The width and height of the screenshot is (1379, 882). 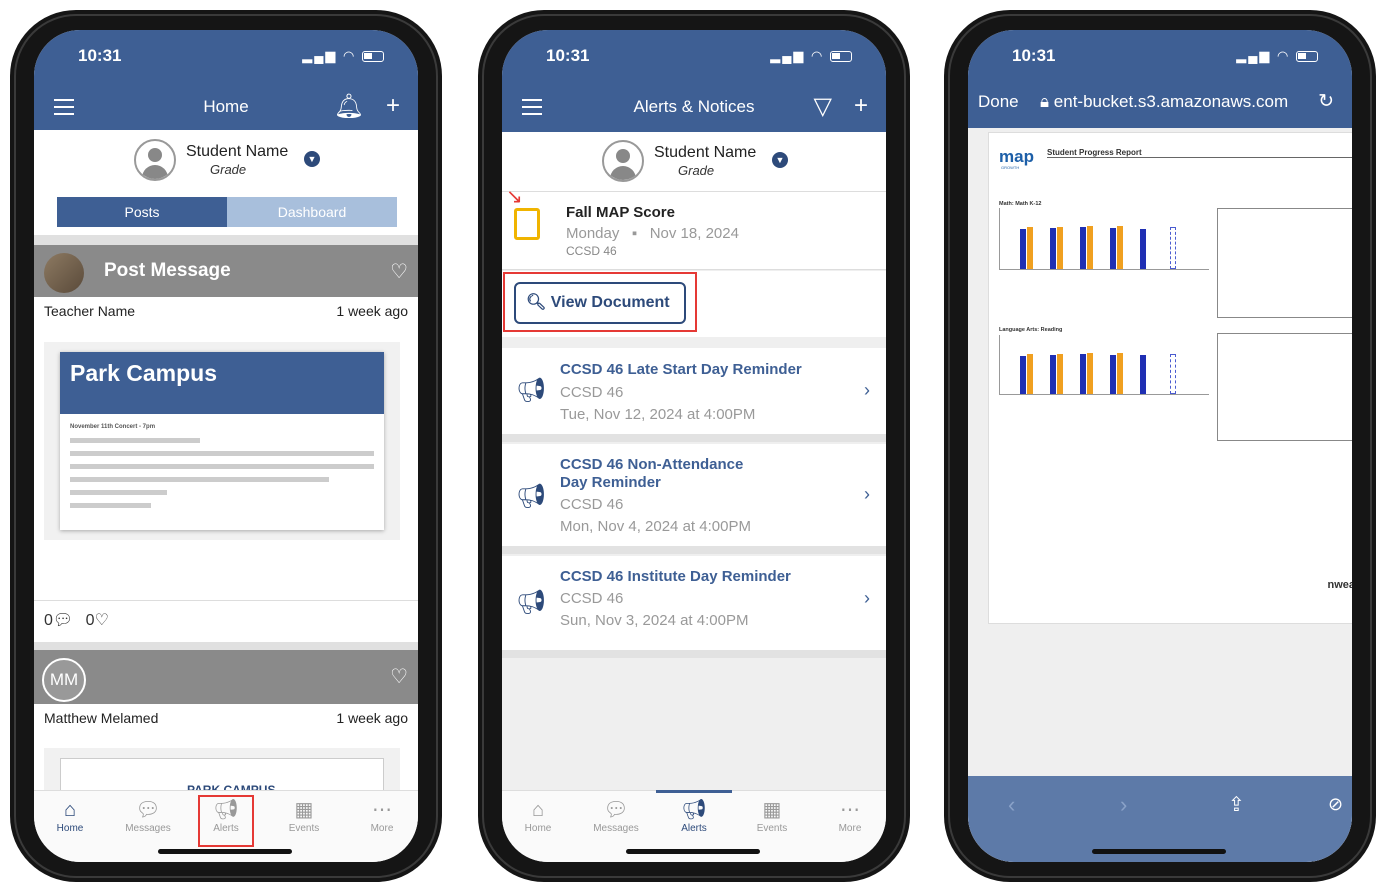 What do you see at coordinates (1123, 805) in the screenshot?
I see `forward-icon: ›` at bounding box center [1123, 805].